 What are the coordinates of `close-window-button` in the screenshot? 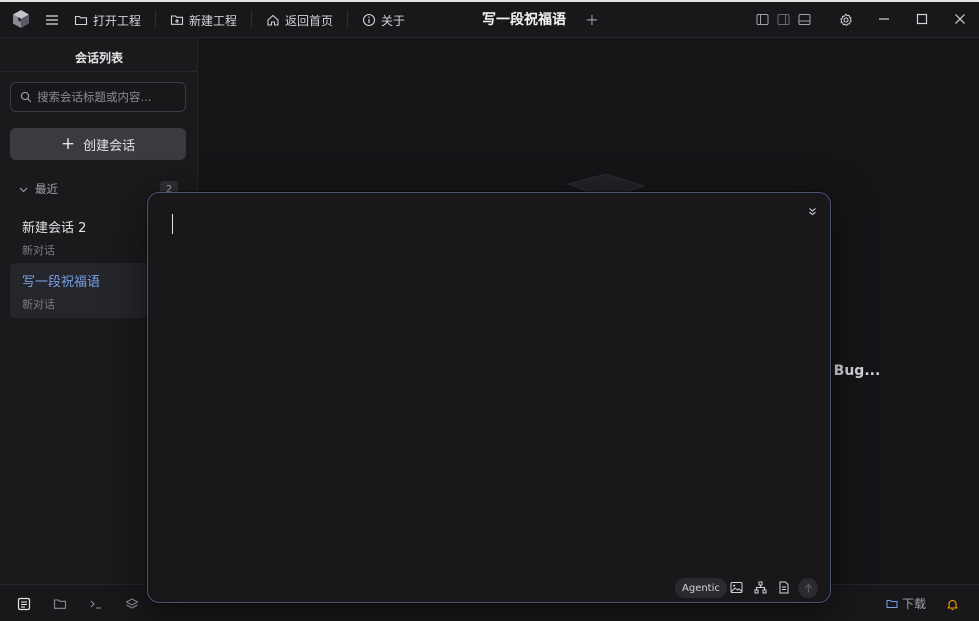 It's located at (960, 19).